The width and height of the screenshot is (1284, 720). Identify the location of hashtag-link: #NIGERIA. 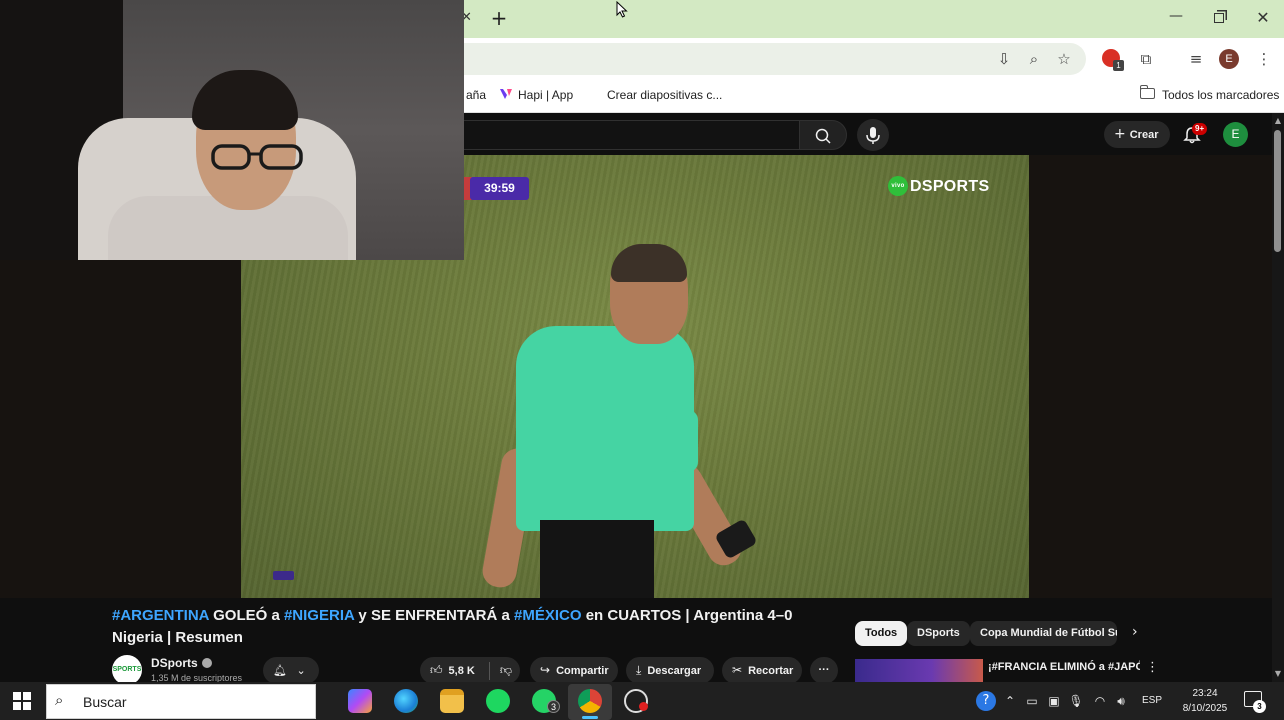
(319, 615).